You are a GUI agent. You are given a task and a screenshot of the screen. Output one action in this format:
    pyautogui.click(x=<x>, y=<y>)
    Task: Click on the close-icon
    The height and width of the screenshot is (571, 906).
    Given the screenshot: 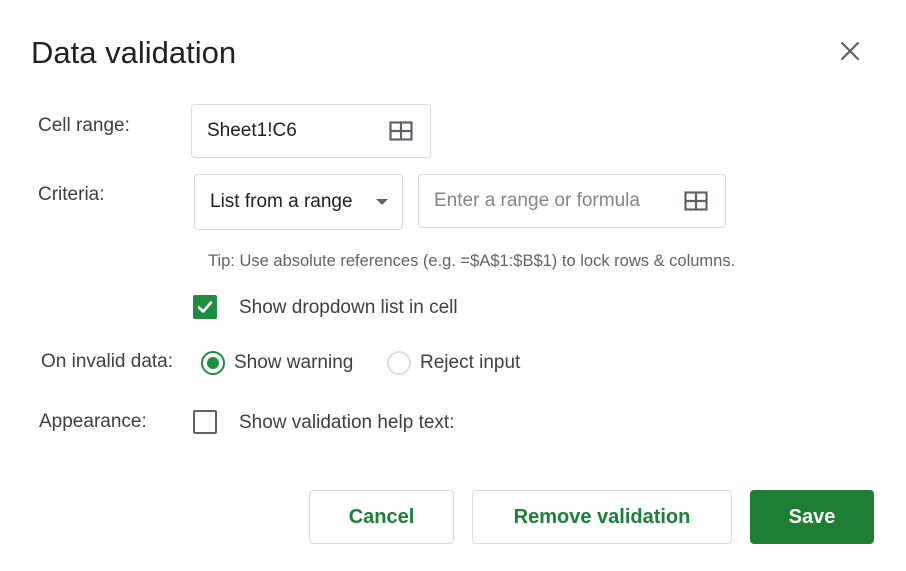 What is the action you would take?
    pyautogui.click(x=850, y=51)
    